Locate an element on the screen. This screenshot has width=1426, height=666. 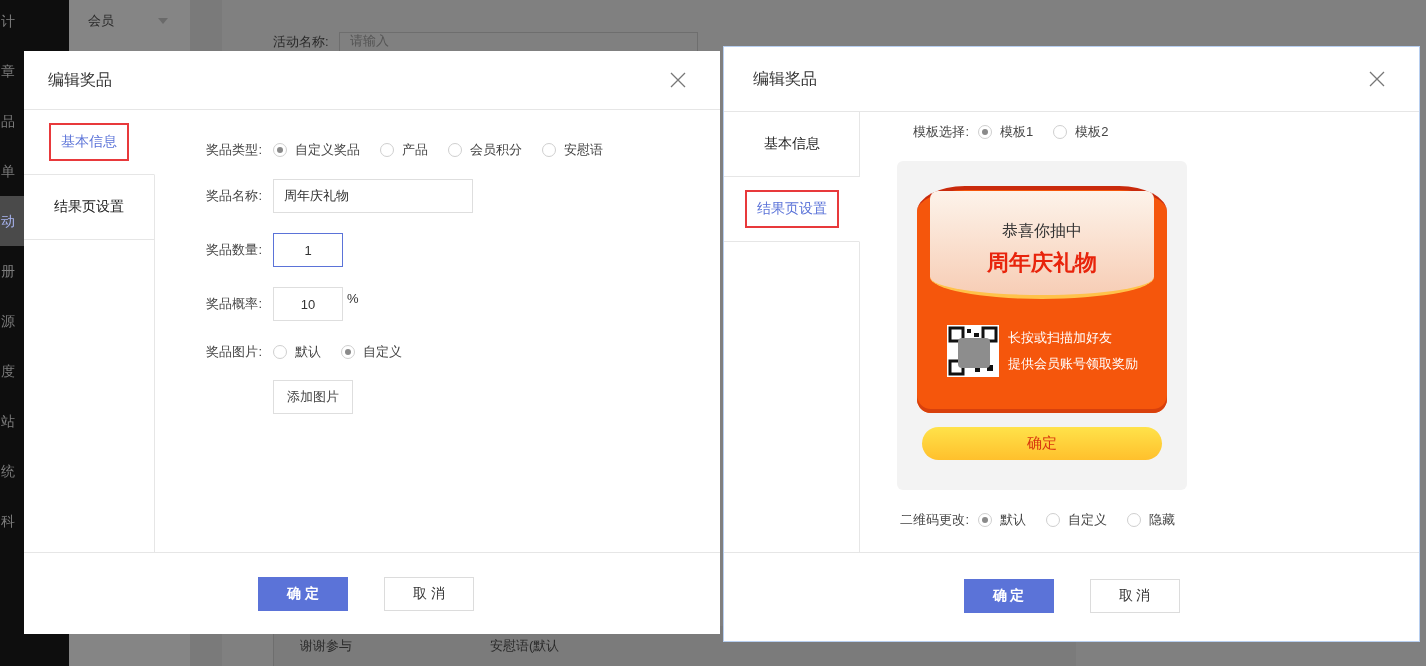
input-field: 周年庆礼物 is located at coordinates (373, 196).